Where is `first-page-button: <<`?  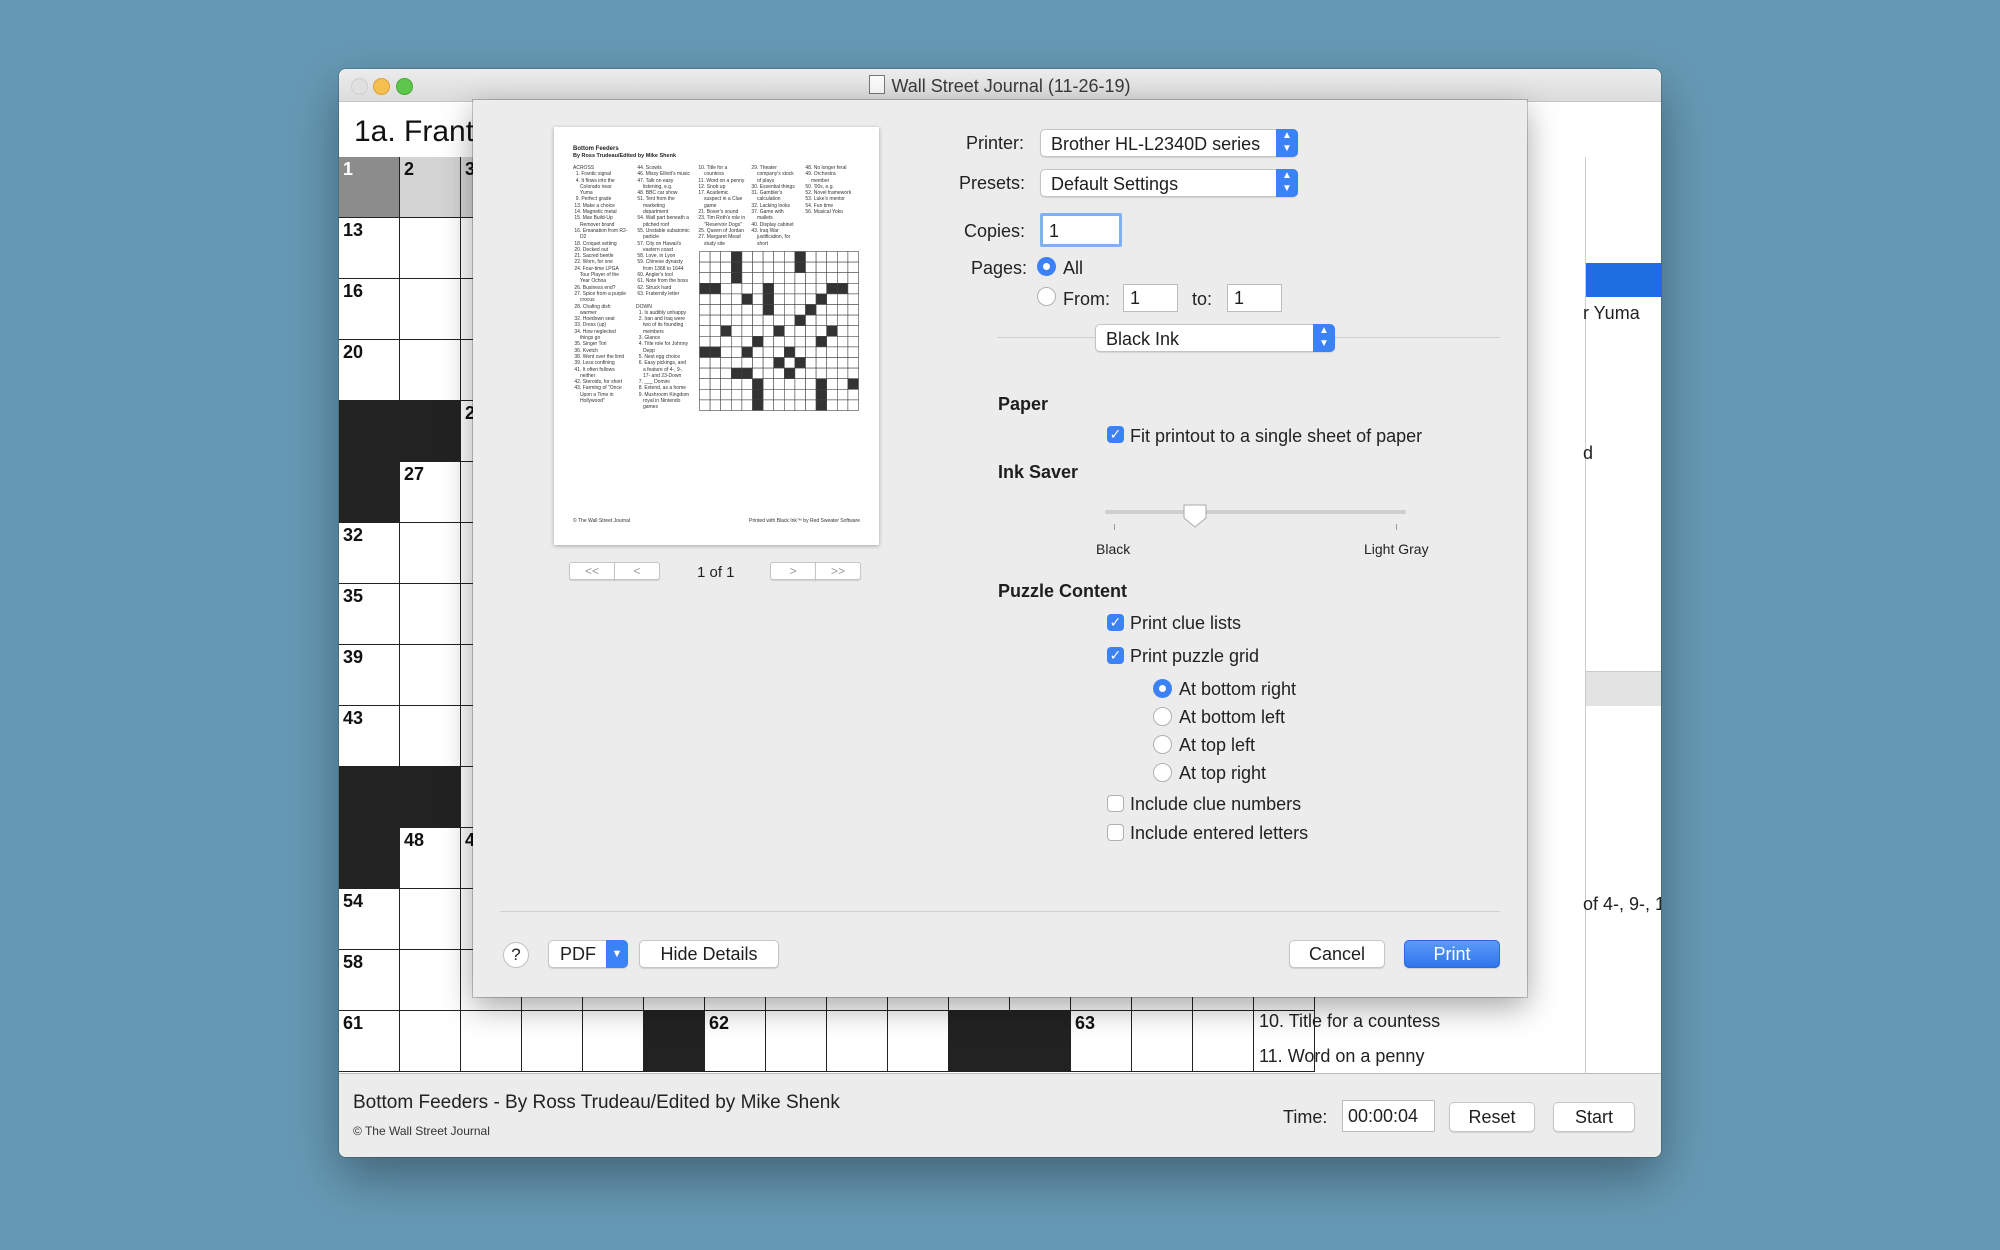 first-page-button: << is located at coordinates (592, 571).